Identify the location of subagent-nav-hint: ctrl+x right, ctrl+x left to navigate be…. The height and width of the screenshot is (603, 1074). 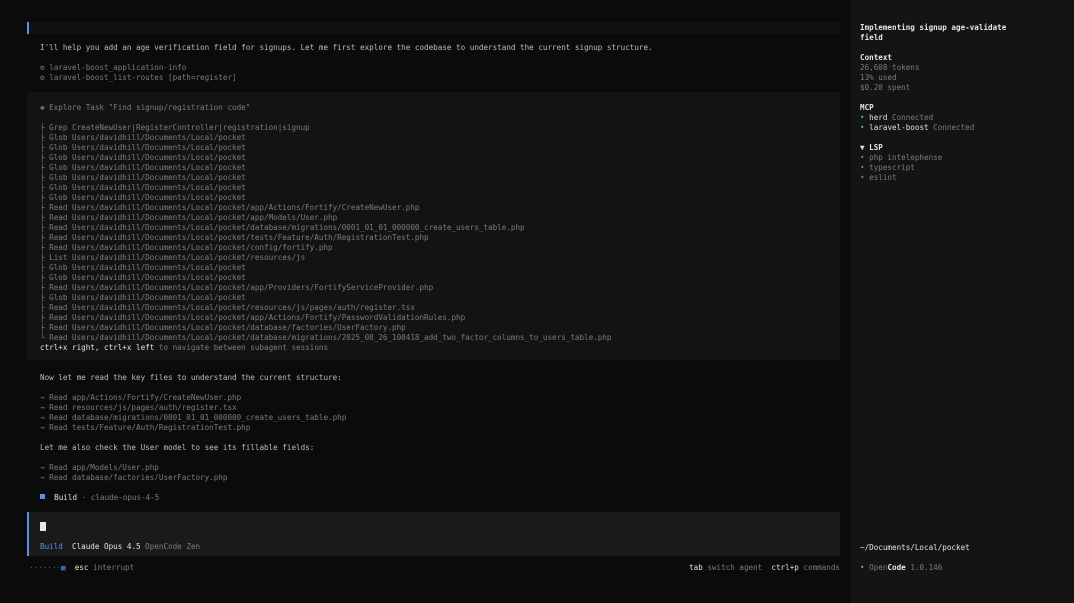
(184, 348).